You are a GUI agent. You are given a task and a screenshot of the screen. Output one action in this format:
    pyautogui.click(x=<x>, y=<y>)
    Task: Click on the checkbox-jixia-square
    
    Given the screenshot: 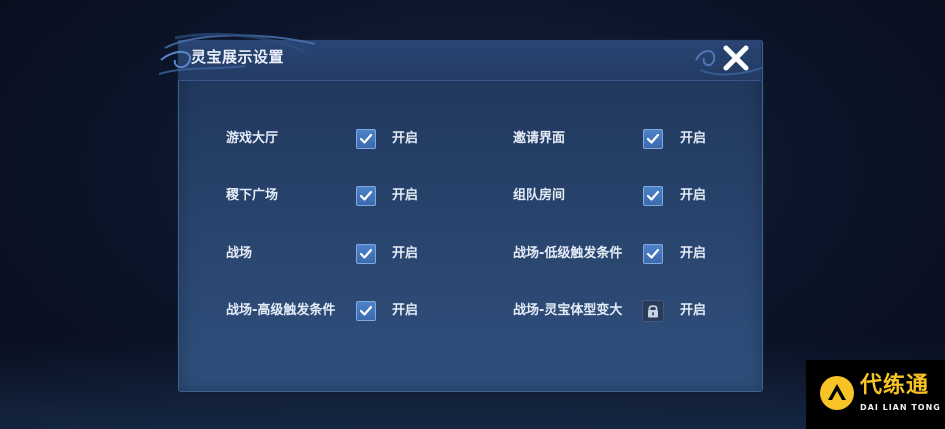 What is the action you would take?
    pyautogui.click(x=366, y=196)
    